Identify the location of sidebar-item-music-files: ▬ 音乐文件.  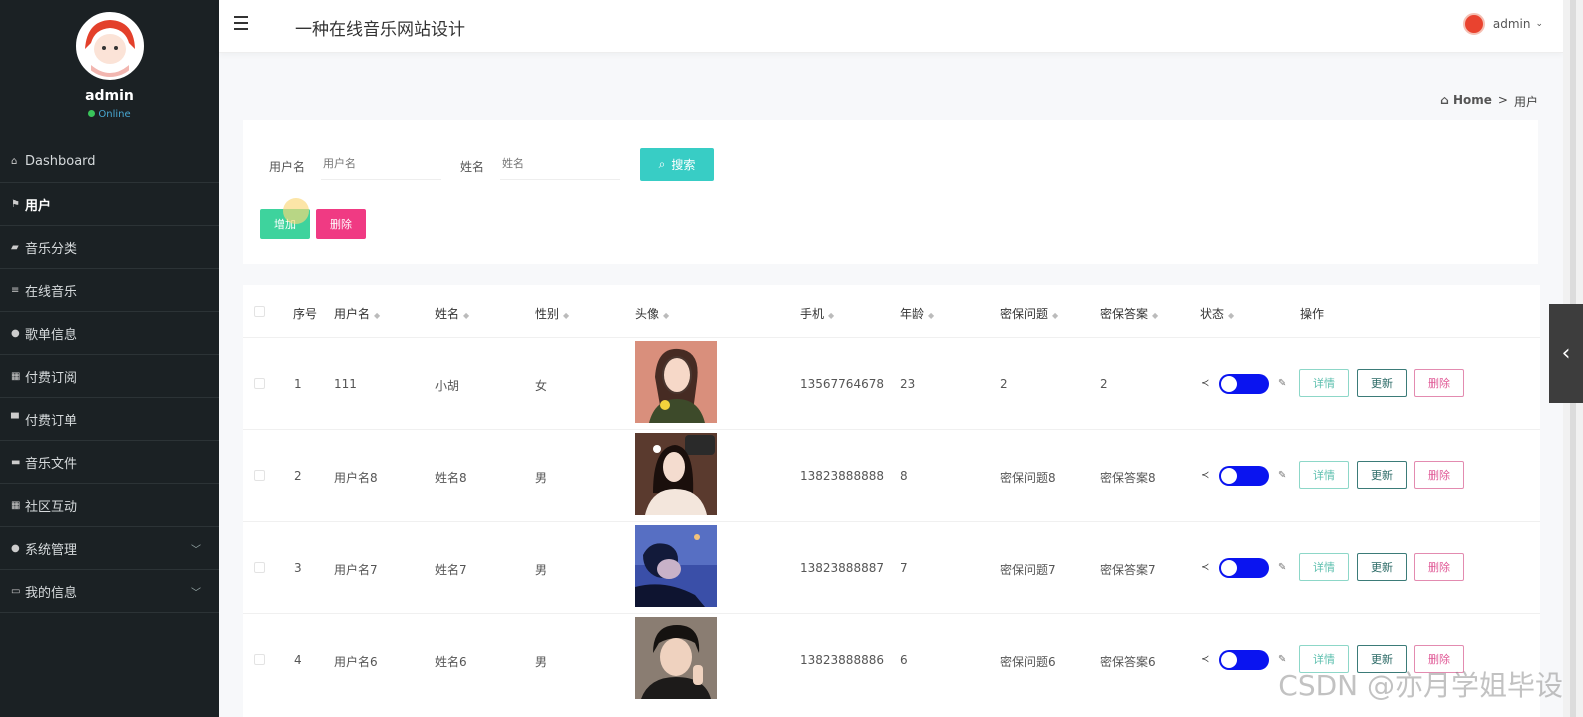
(109, 462).